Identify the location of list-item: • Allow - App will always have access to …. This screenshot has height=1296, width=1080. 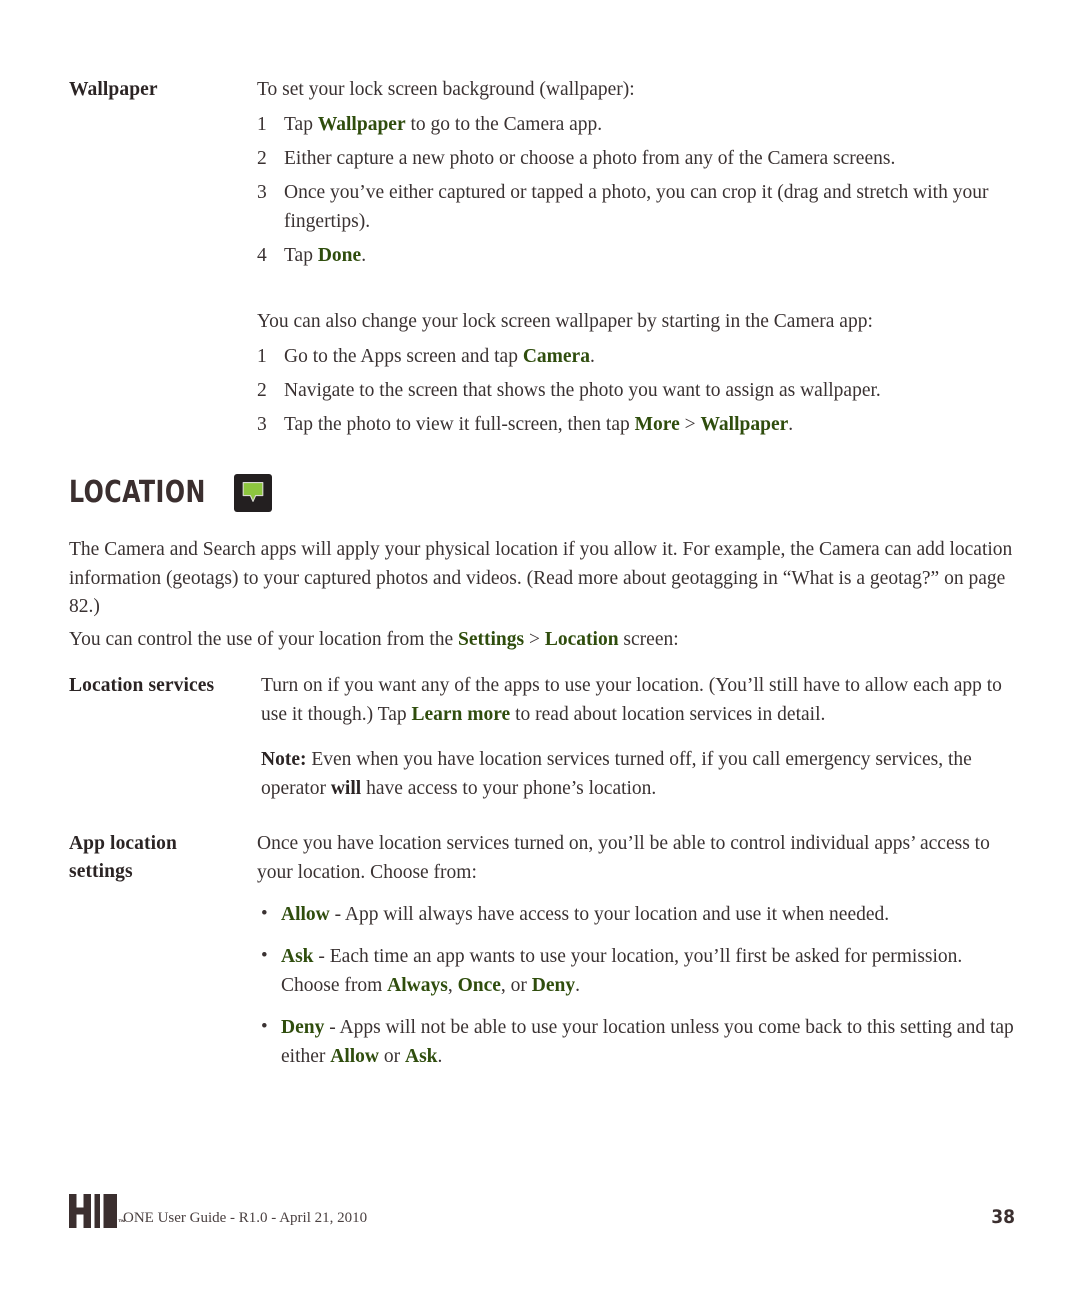
(636, 914).